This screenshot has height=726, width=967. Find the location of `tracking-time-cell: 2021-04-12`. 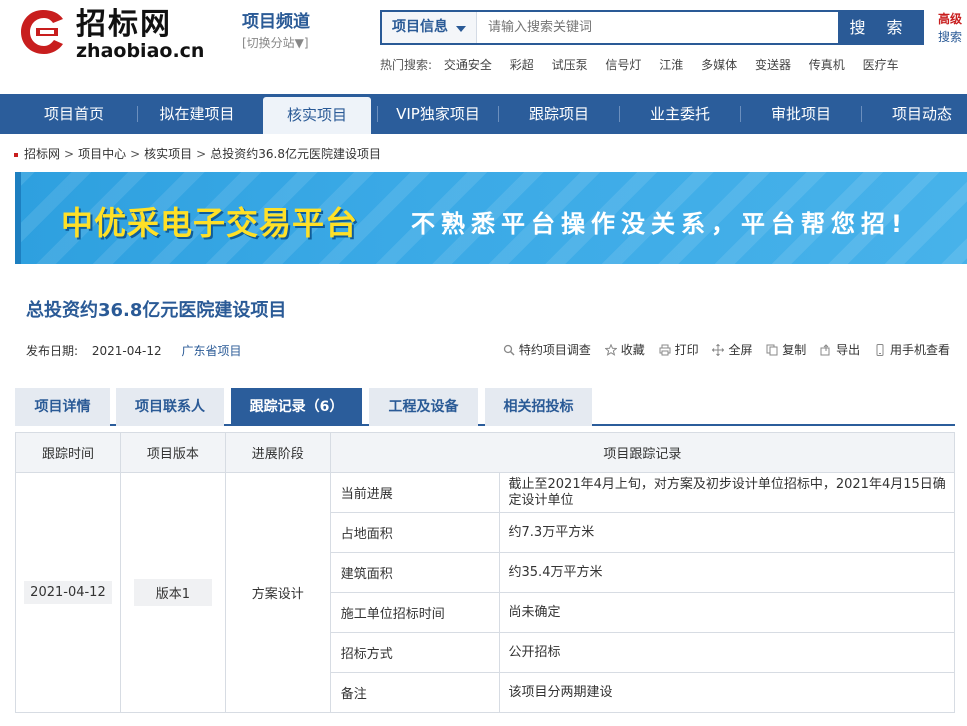

tracking-time-cell: 2021-04-12 is located at coordinates (68, 592).